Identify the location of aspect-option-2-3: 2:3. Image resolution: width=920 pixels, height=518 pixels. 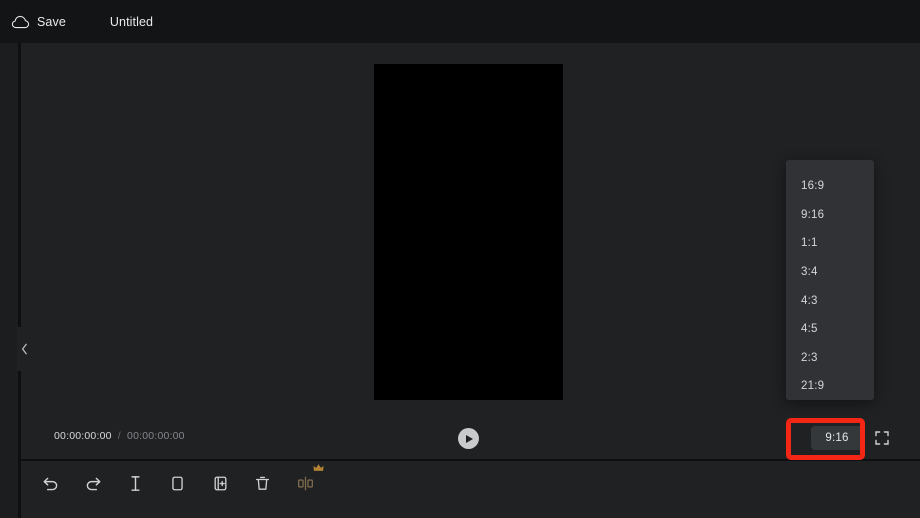
(830, 358).